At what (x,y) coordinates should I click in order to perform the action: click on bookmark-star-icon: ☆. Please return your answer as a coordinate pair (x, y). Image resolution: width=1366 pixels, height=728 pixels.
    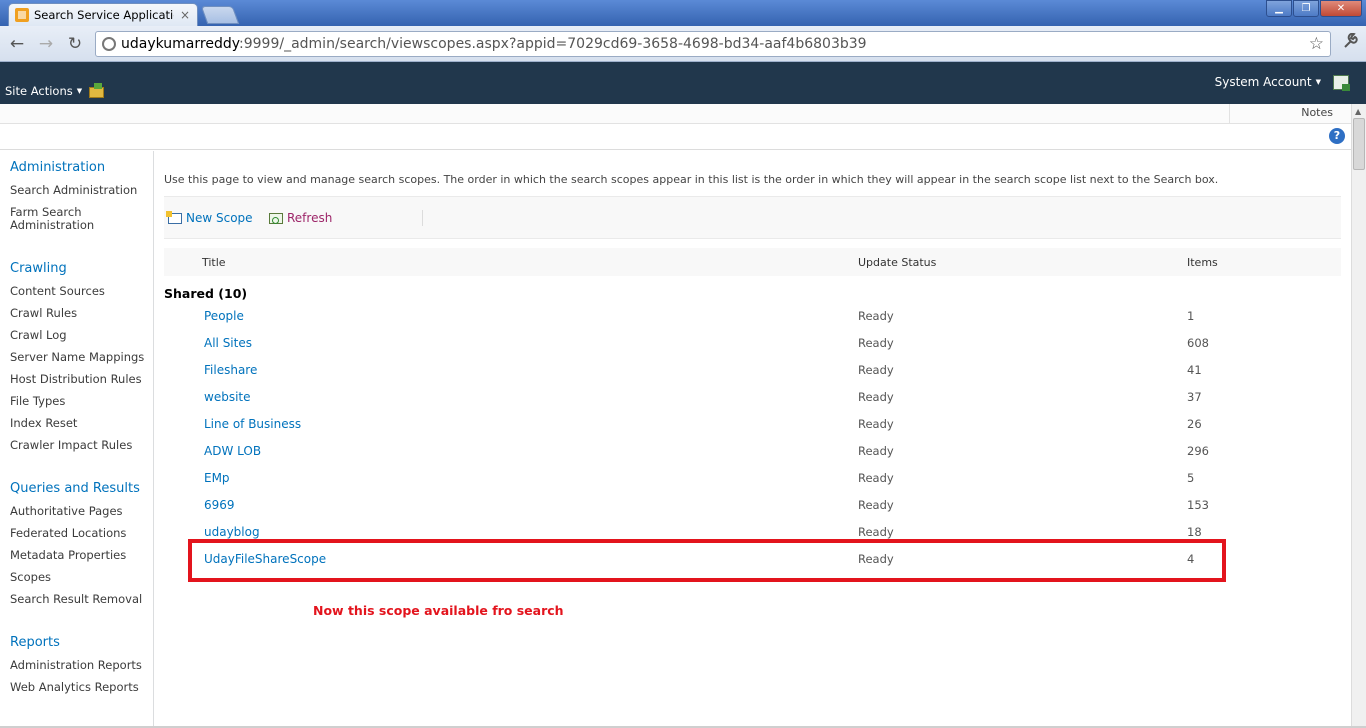
    Looking at the image, I should click on (1316, 44).